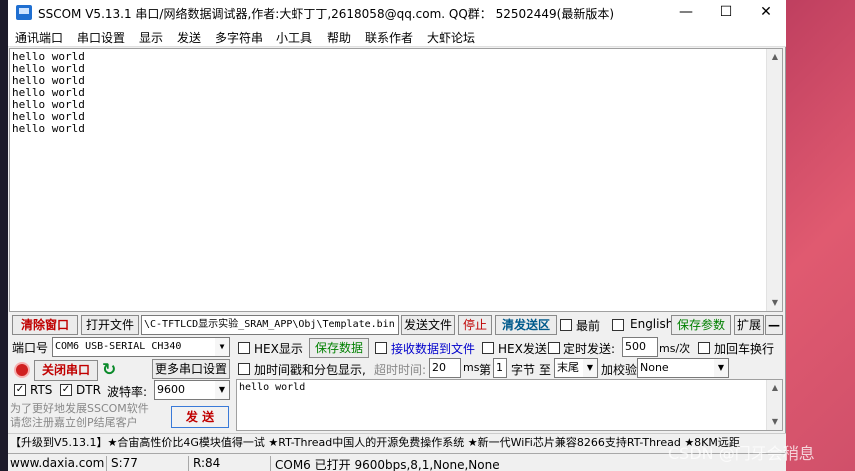  Describe the element at coordinates (41, 390) in the screenshot. I see `rts-label: RTS` at that location.